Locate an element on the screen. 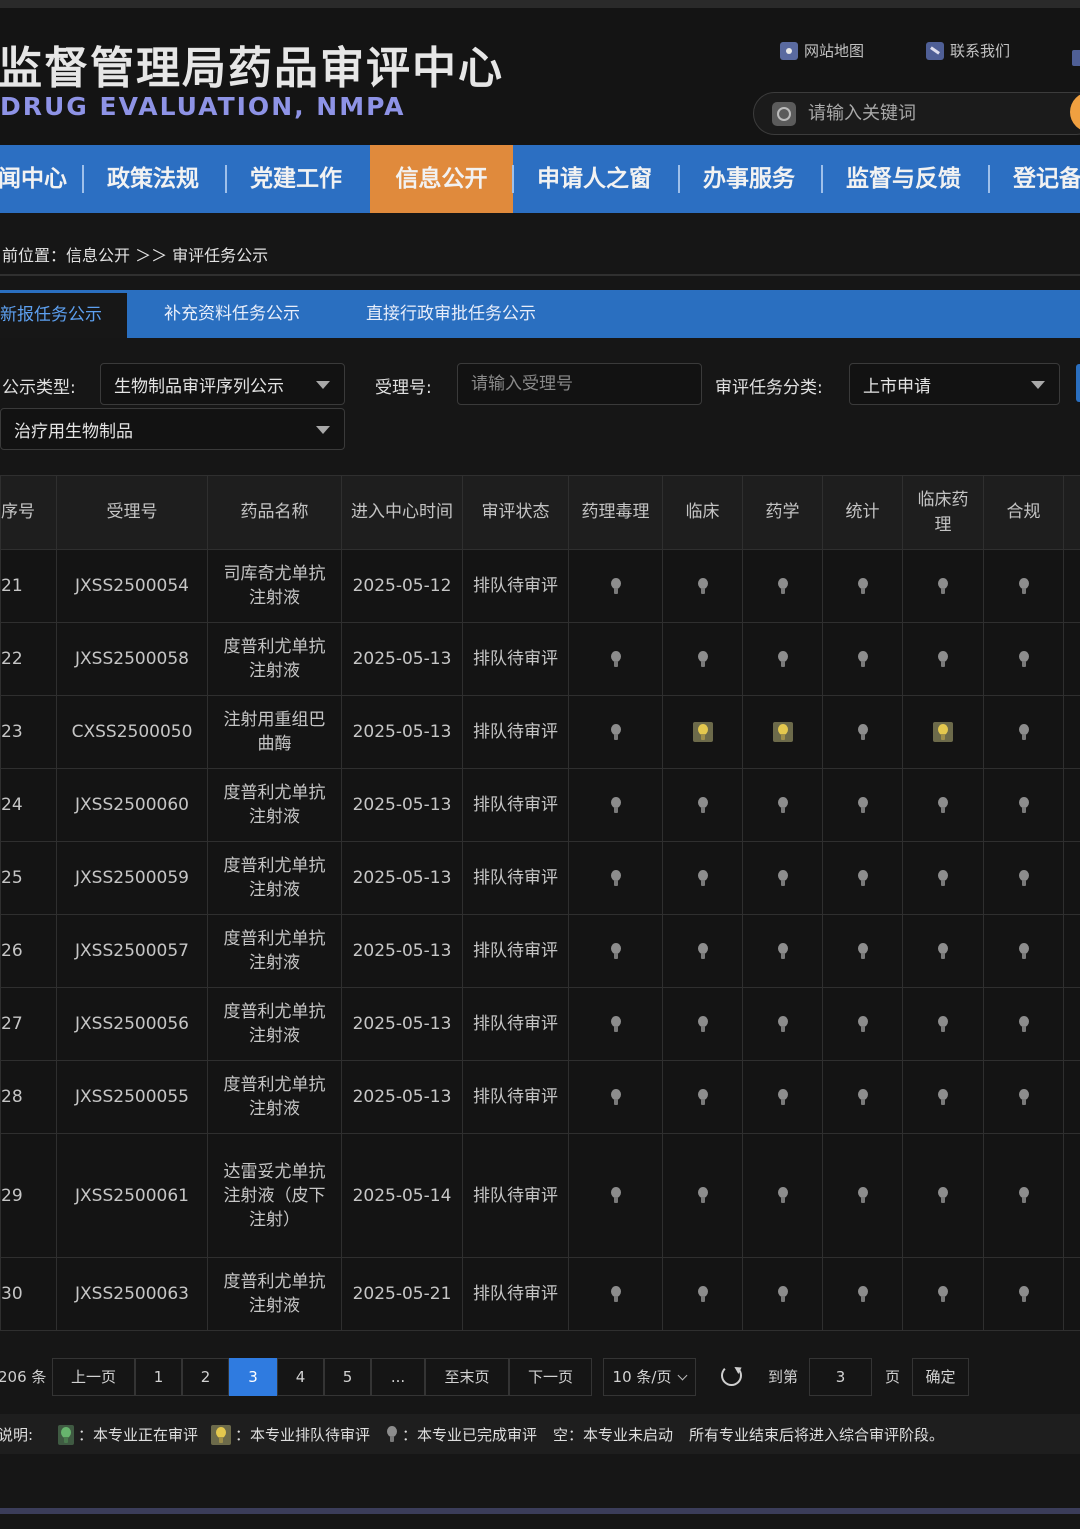 The image size is (1080, 1529). page-button-current: 3 is located at coordinates (253, 1377).